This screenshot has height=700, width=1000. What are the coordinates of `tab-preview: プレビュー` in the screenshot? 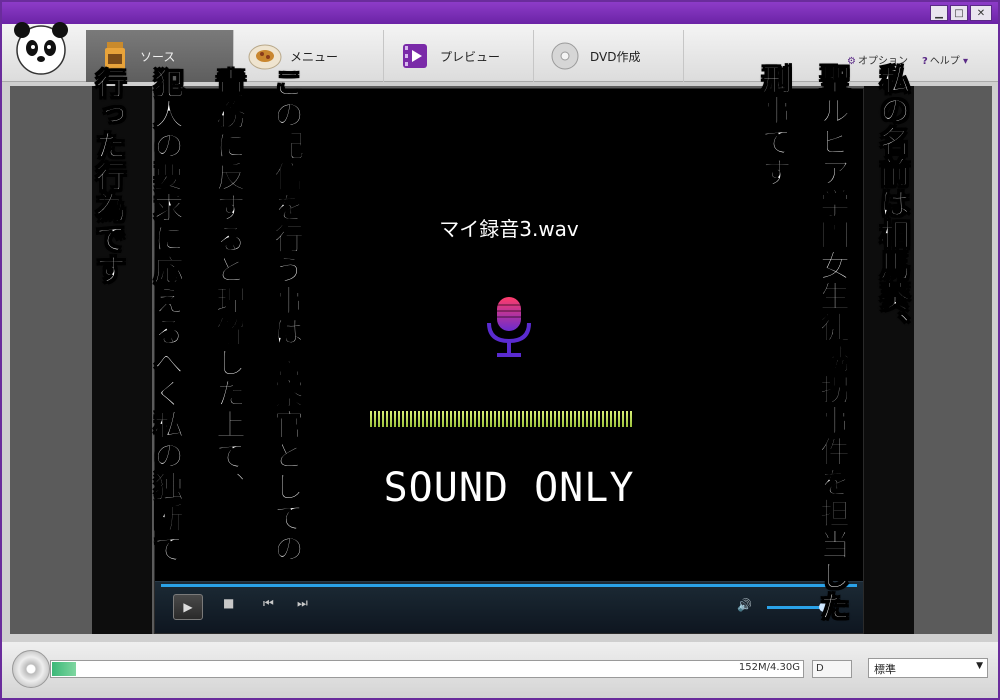 It's located at (460, 56).